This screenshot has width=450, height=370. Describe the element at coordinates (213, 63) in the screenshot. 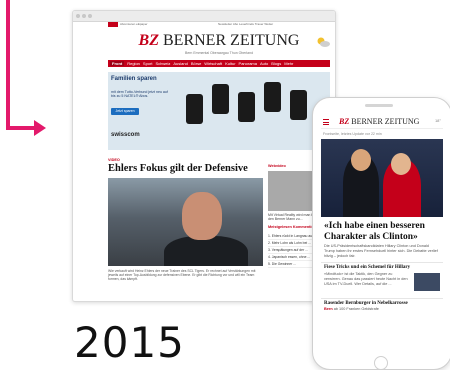

I see `nav-item: Wirtschaft` at that location.